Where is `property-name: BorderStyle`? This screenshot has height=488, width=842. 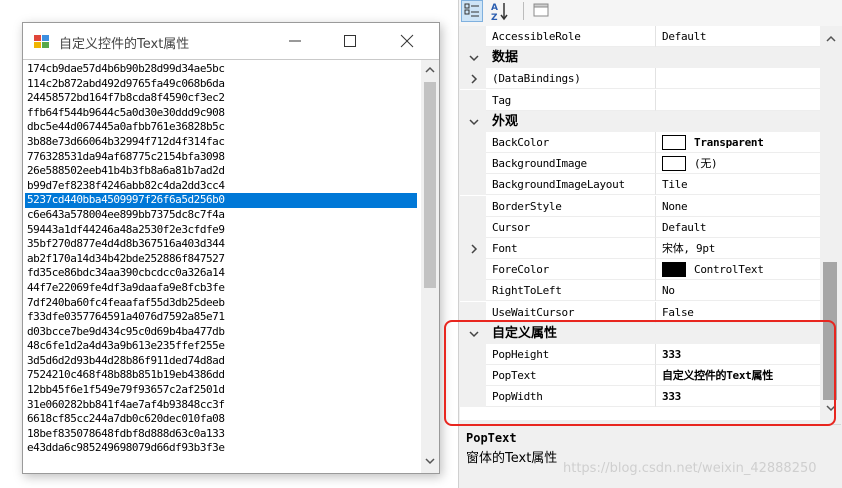
property-name: BorderStyle is located at coordinates (571, 206).